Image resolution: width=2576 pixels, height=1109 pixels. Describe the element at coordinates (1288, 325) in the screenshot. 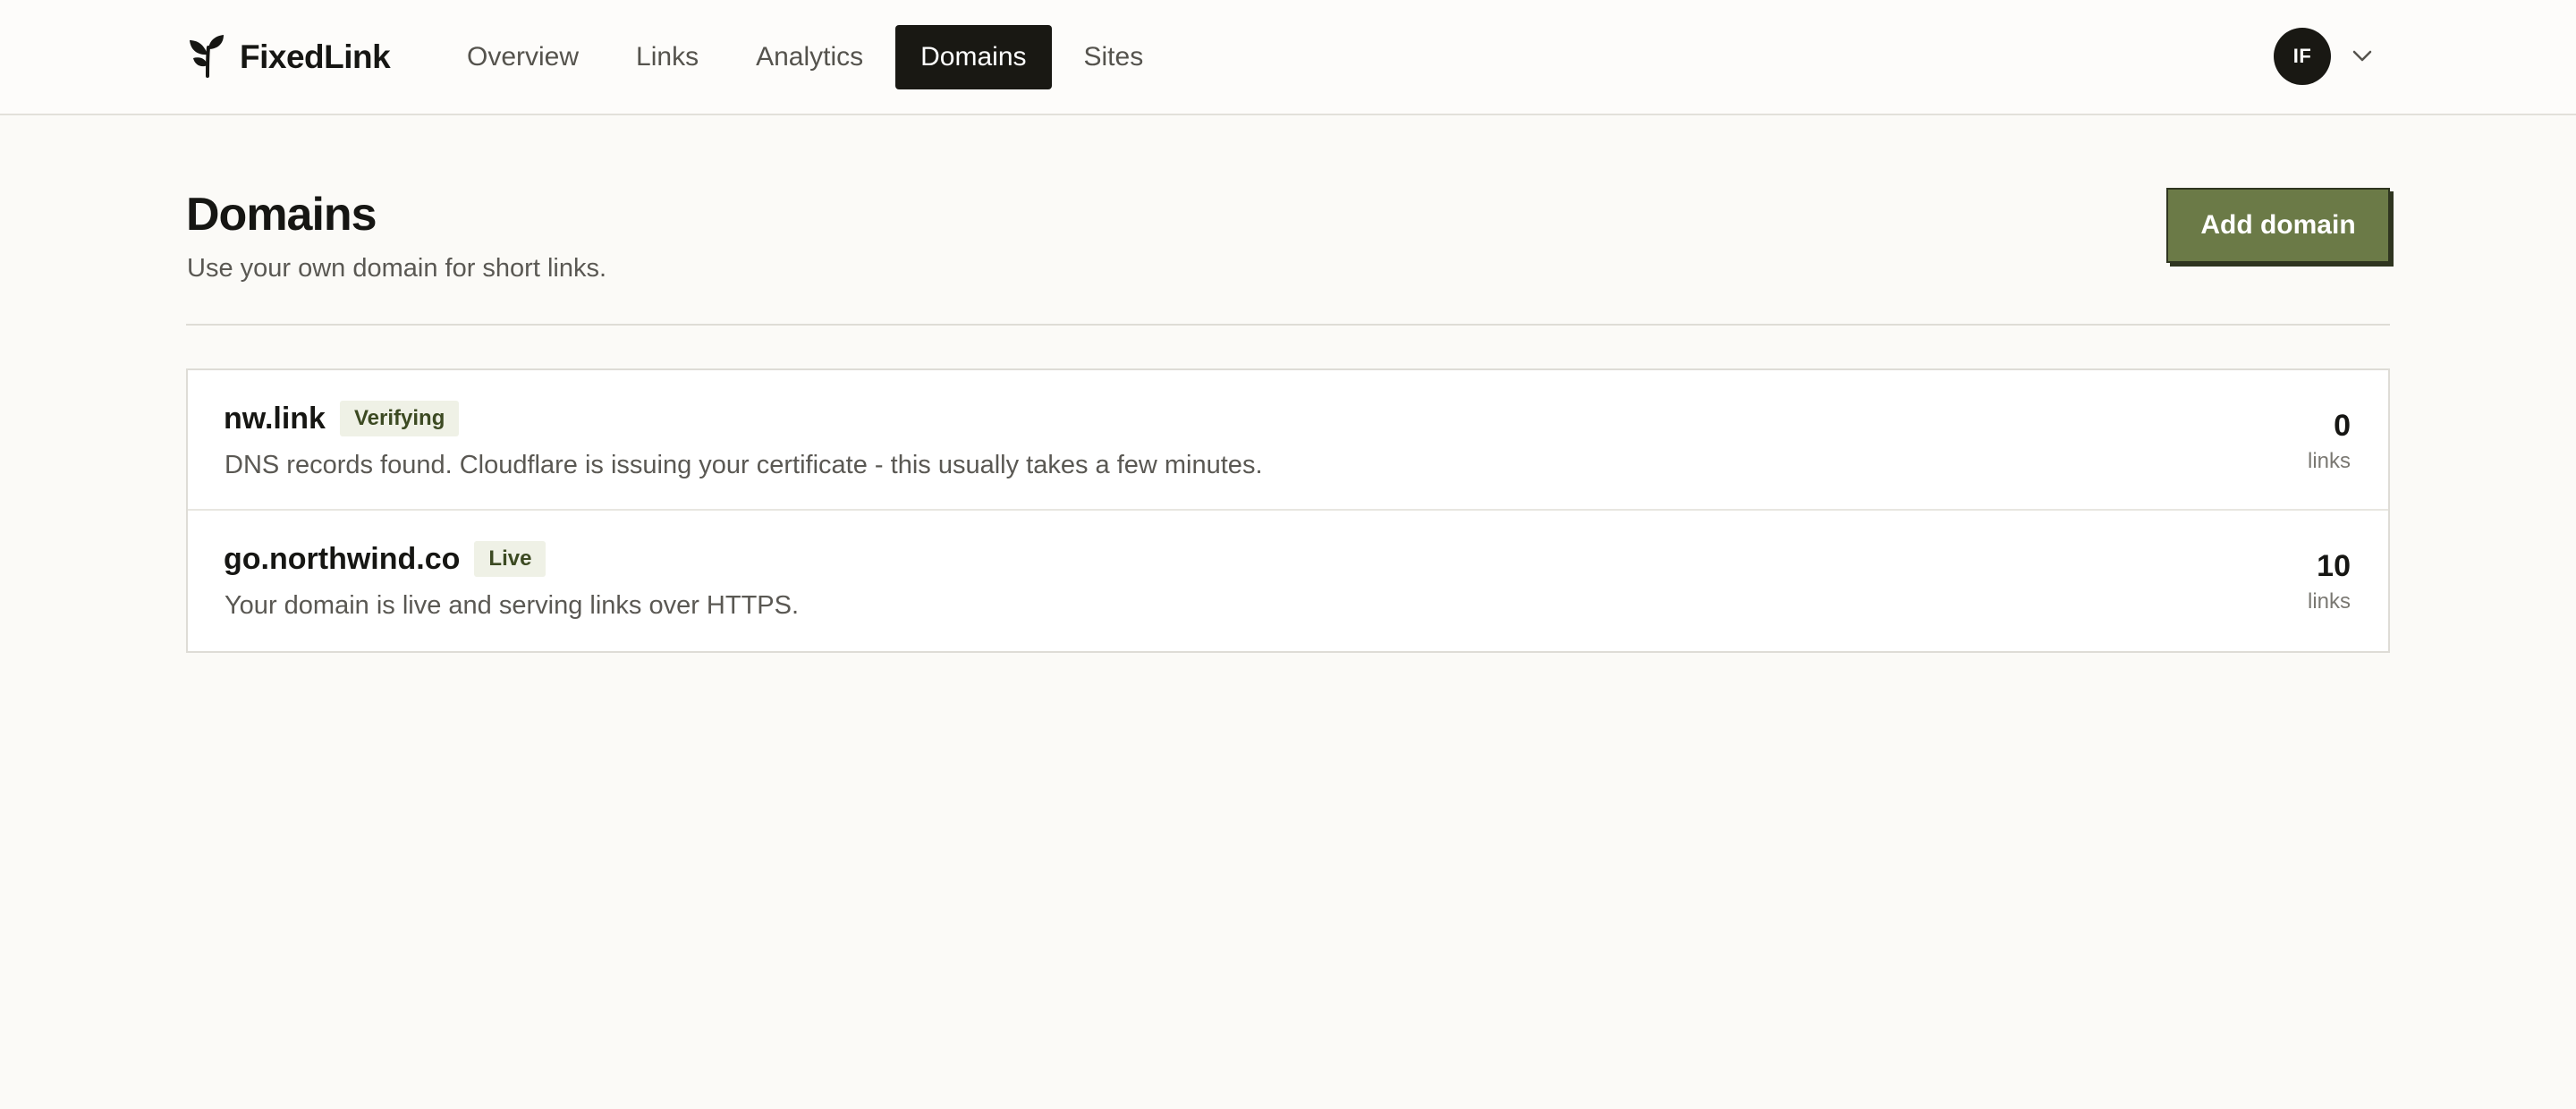

I see `header-divider` at that location.